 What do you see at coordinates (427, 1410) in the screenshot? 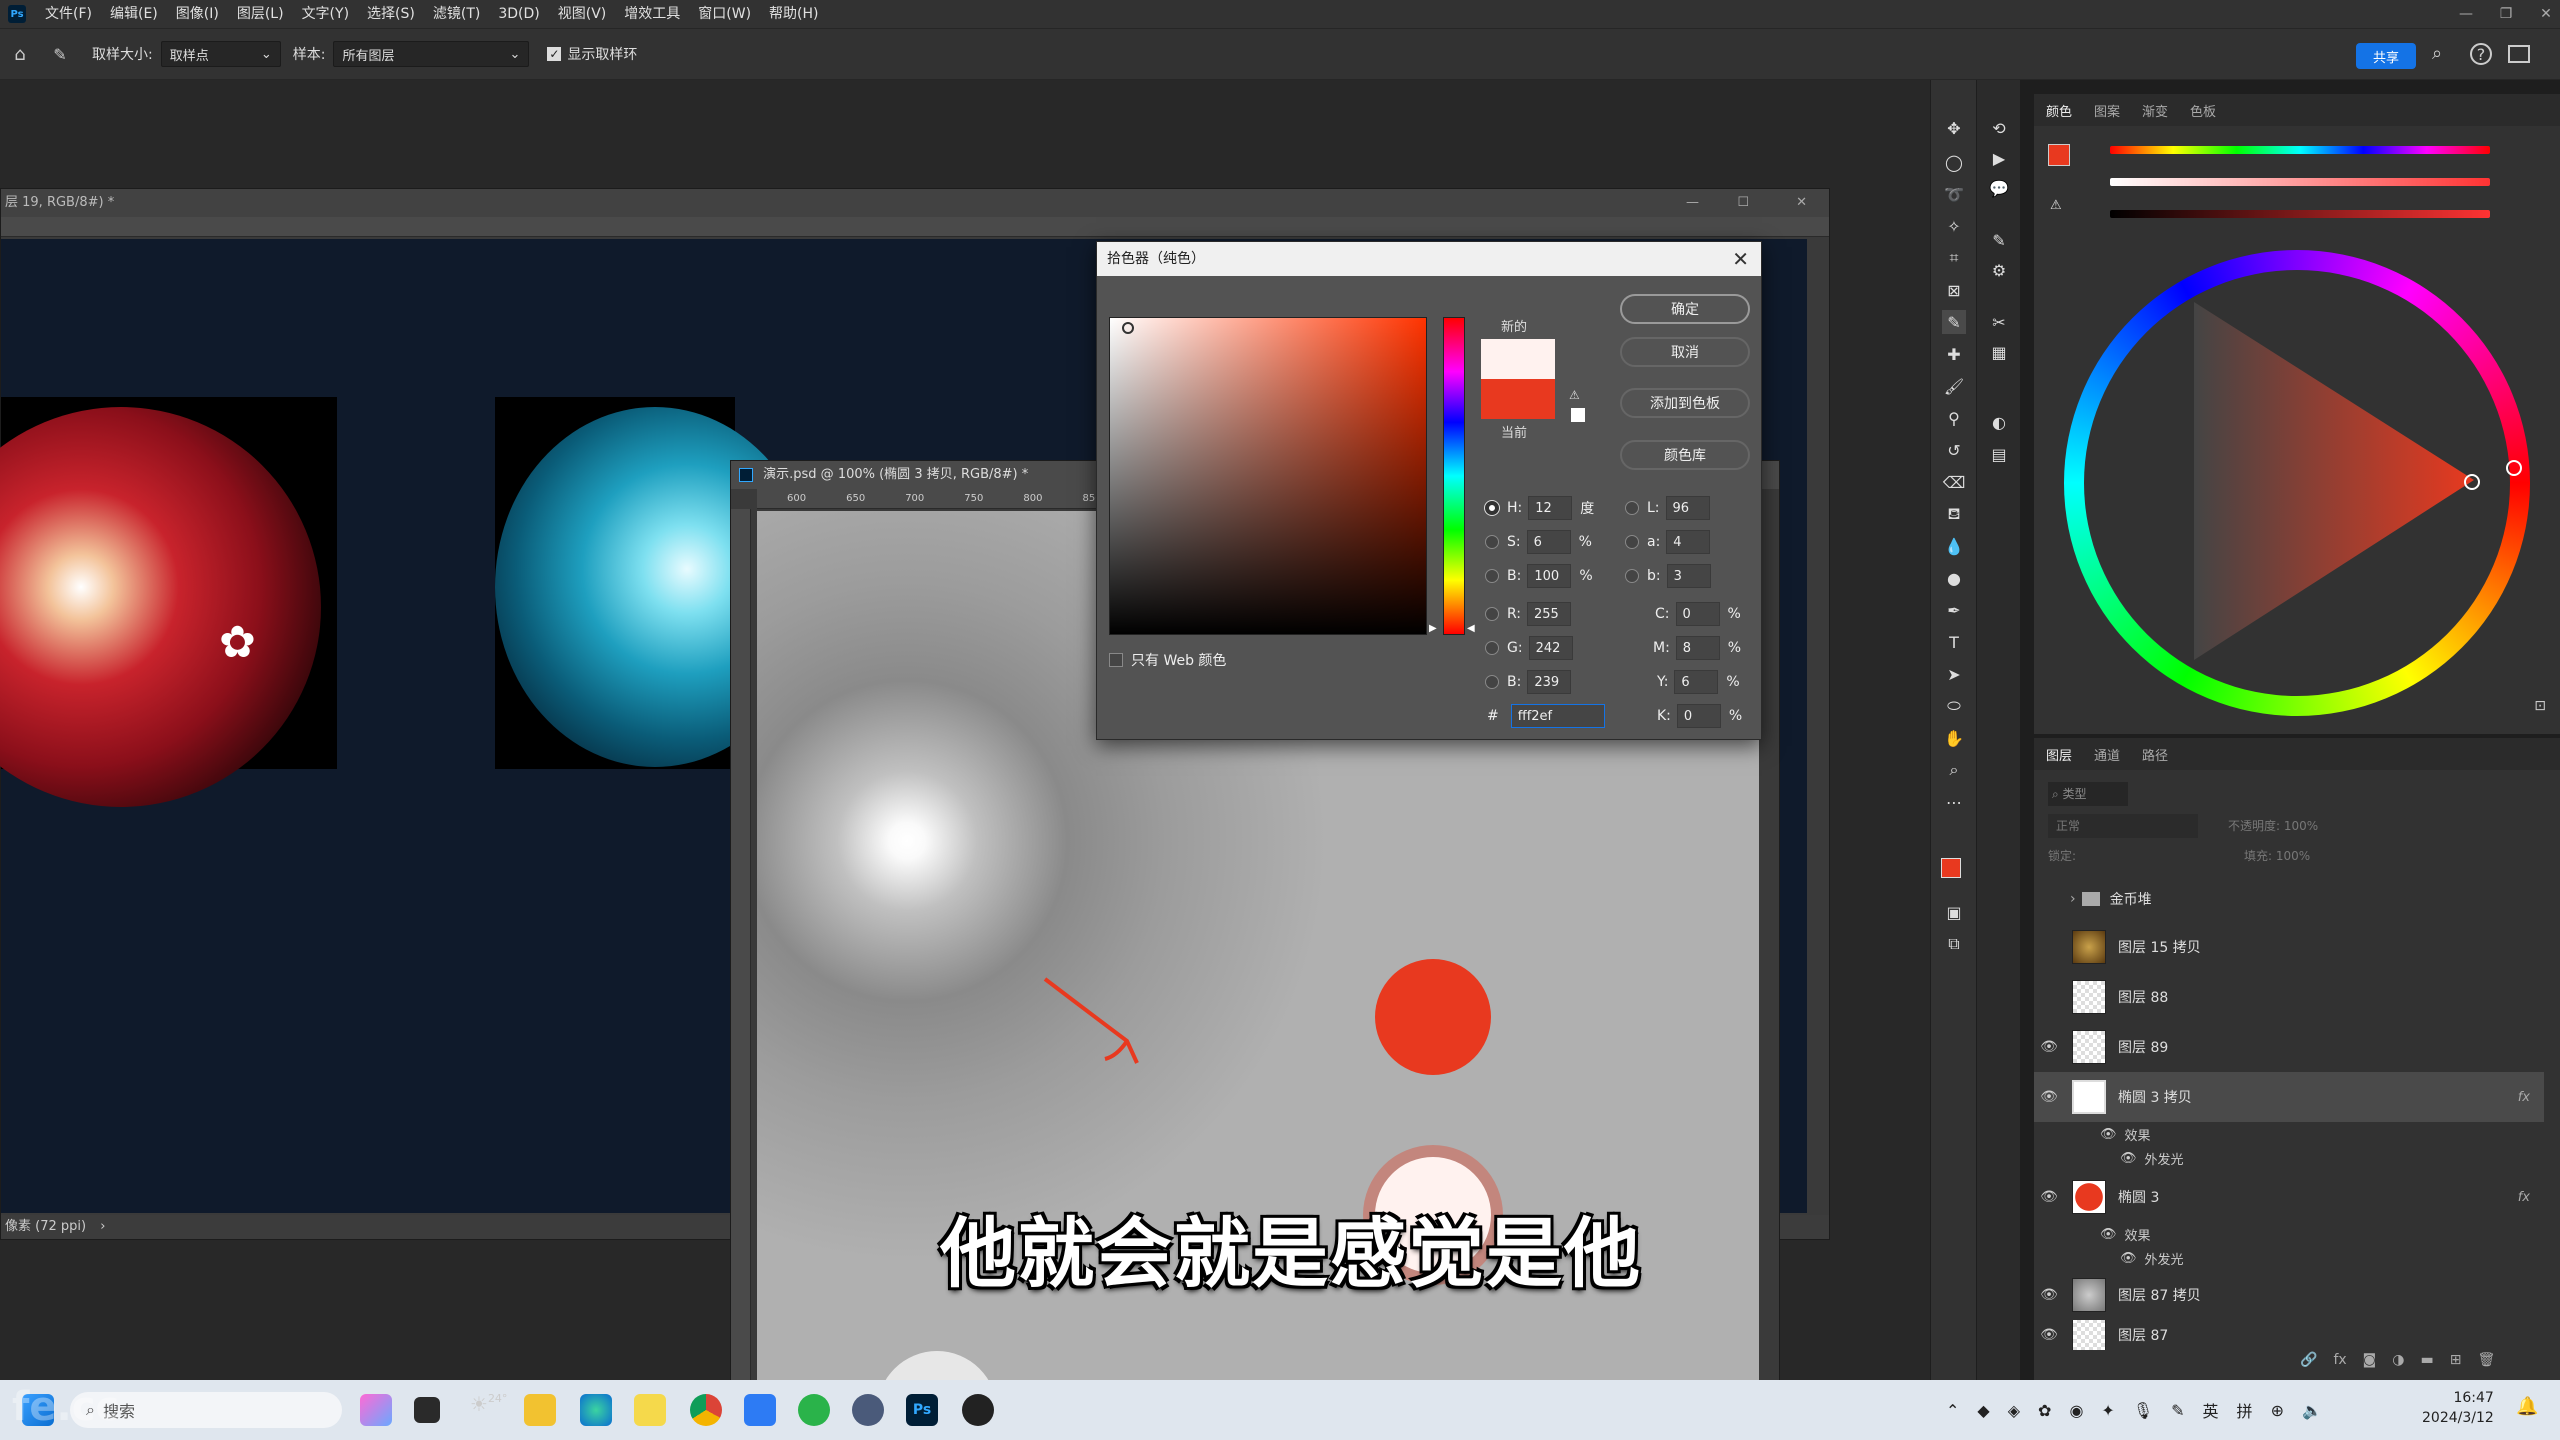
I see `task-view-icon` at bounding box center [427, 1410].